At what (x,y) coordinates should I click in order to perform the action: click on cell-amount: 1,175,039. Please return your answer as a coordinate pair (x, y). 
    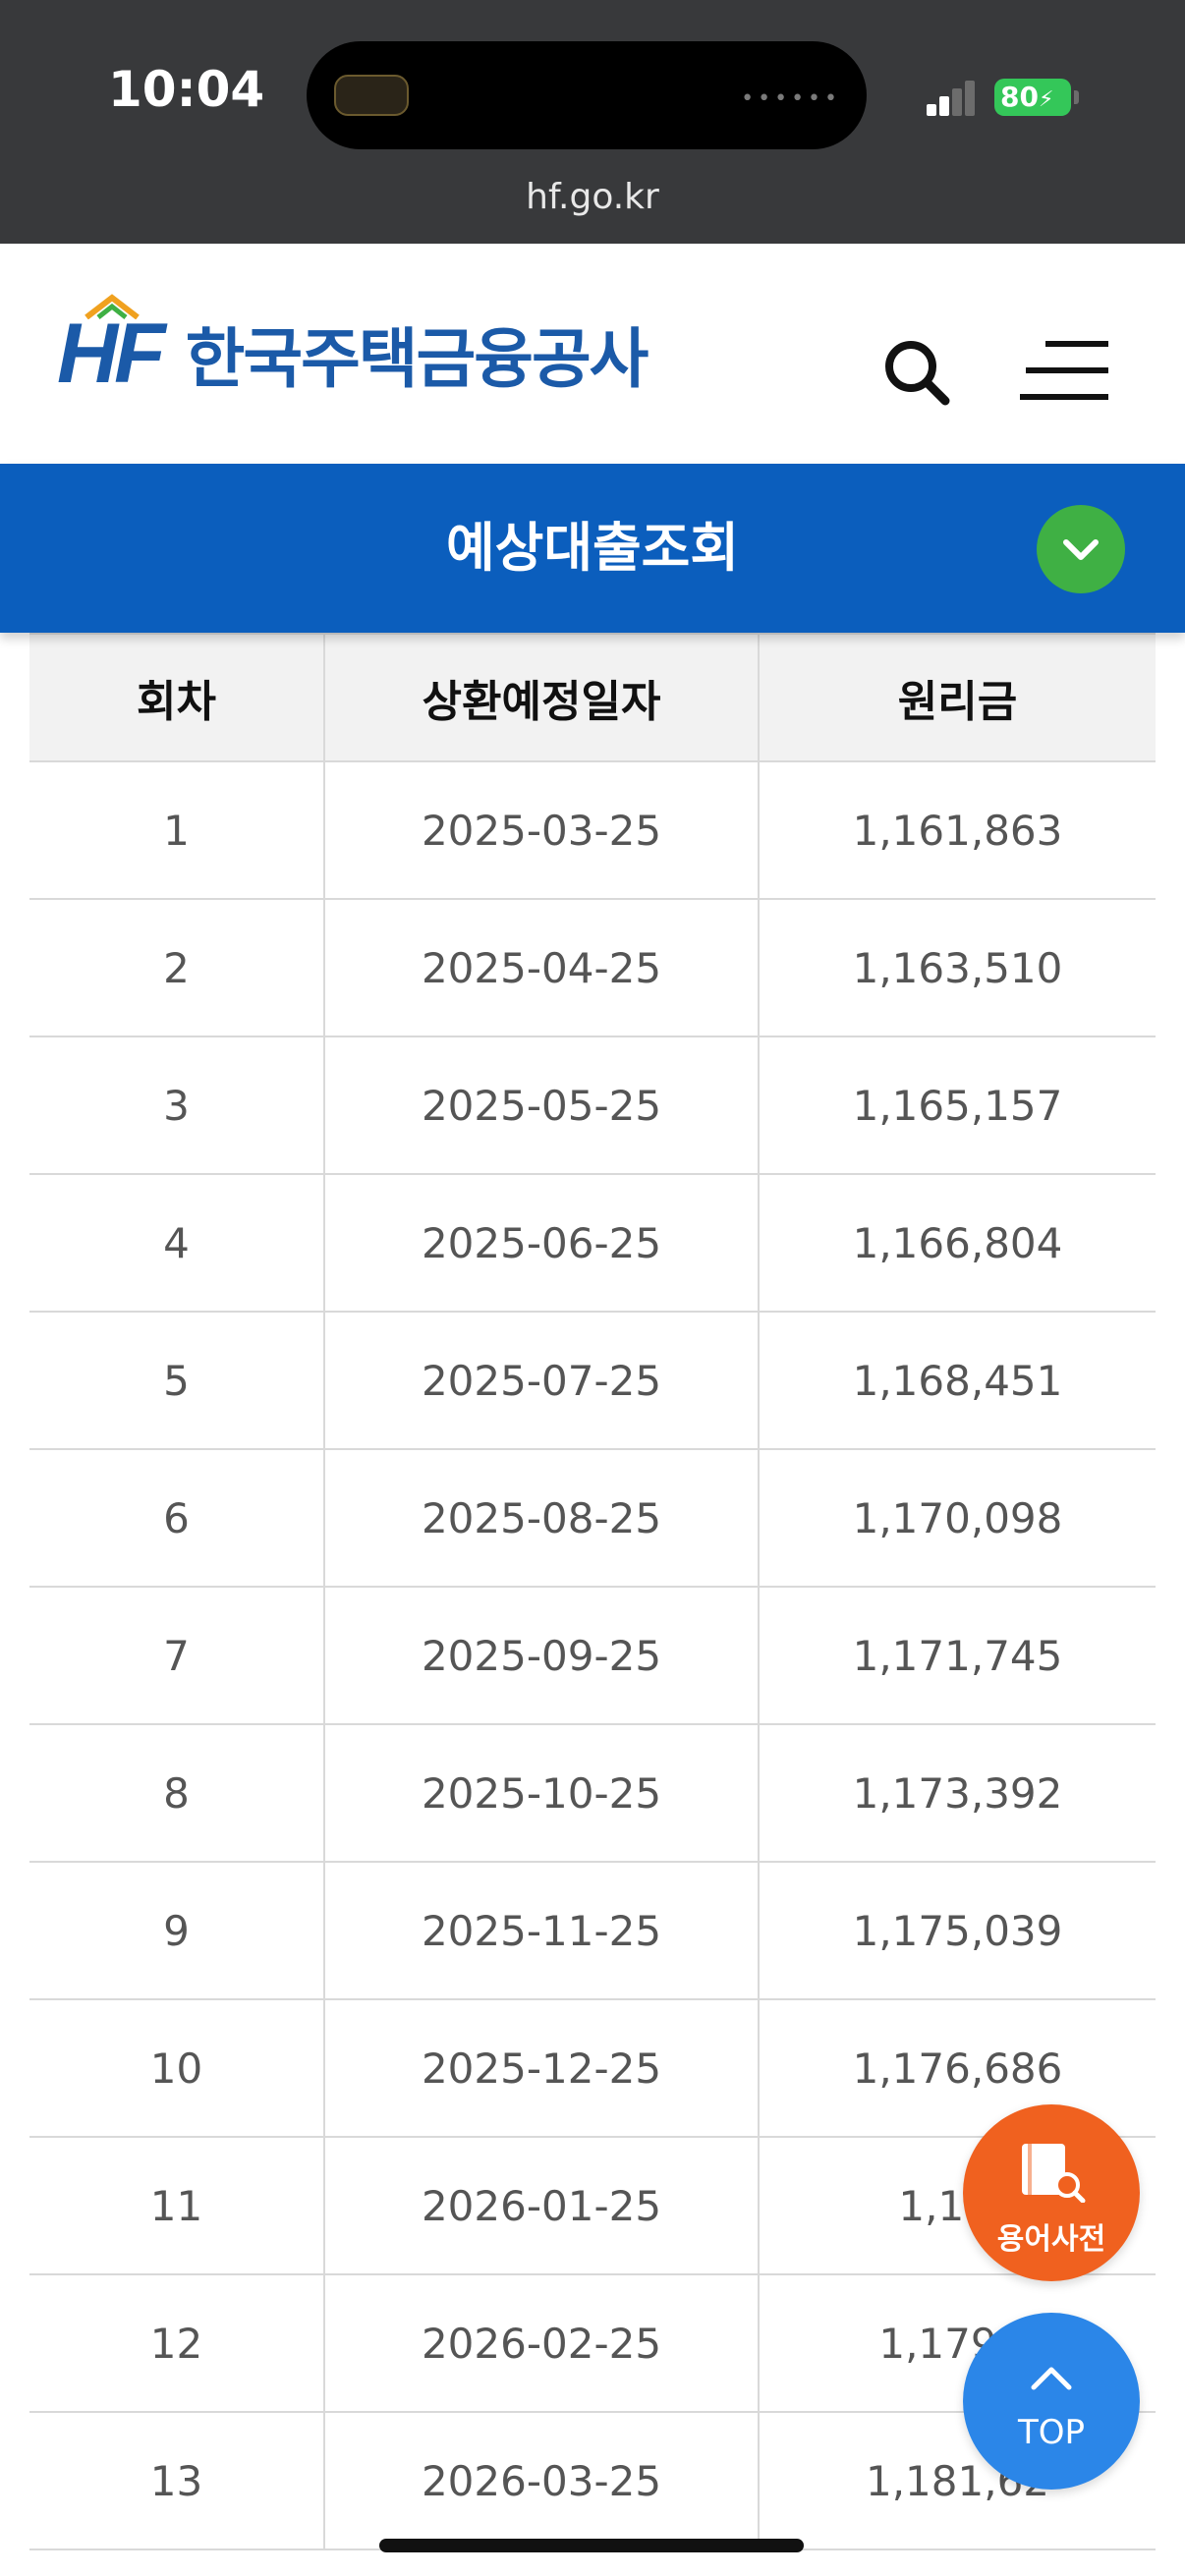
    Looking at the image, I should click on (957, 1930).